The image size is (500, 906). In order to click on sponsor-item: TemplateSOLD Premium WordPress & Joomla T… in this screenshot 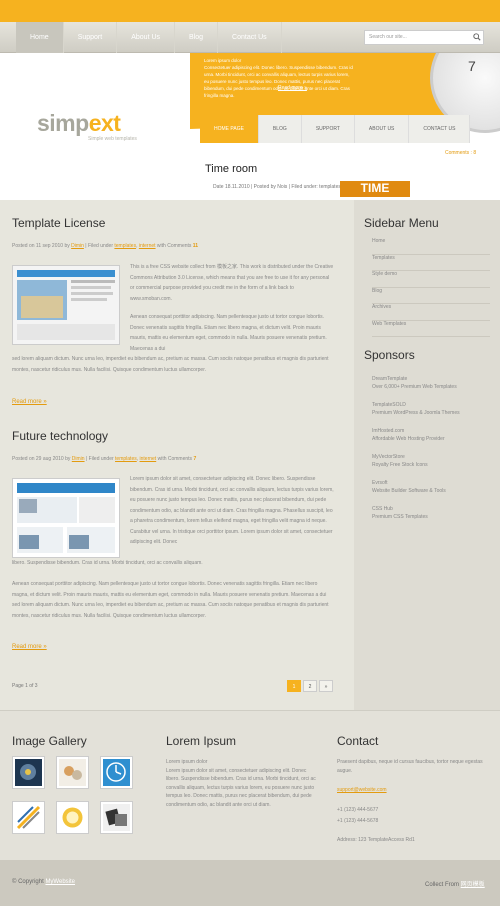, I will do `click(416, 414)`.